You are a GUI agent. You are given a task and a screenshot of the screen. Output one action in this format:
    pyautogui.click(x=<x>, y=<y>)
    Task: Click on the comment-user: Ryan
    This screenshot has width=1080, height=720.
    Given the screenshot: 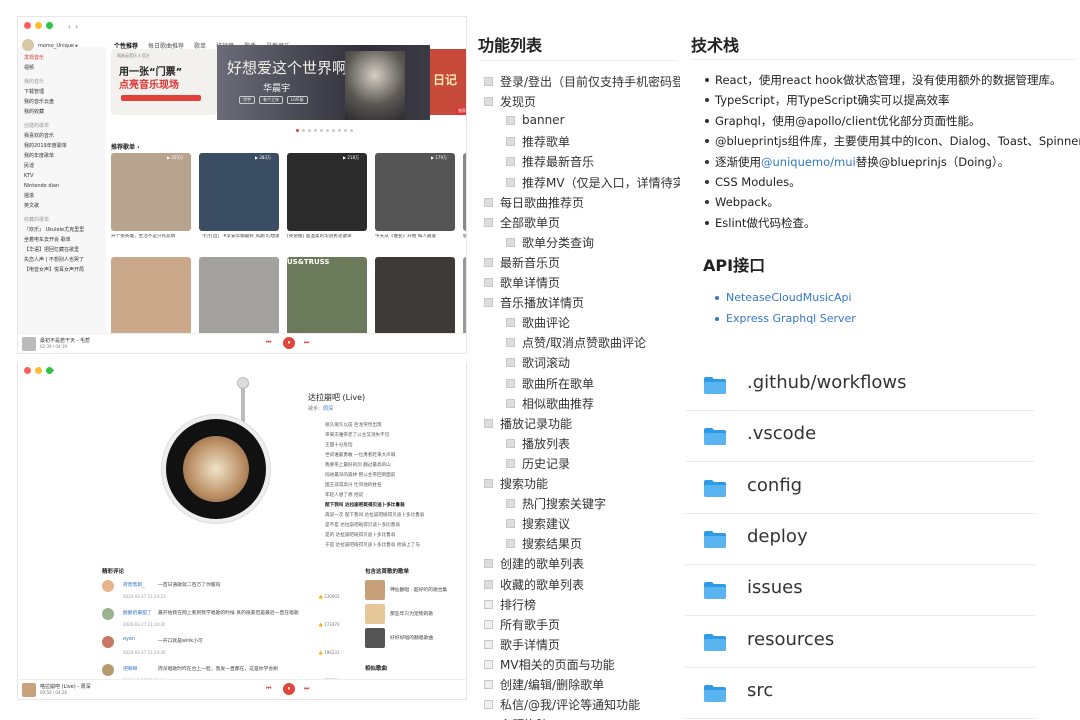 What is the action you would take?
    pyautogui.click(x=129, y=639)
    